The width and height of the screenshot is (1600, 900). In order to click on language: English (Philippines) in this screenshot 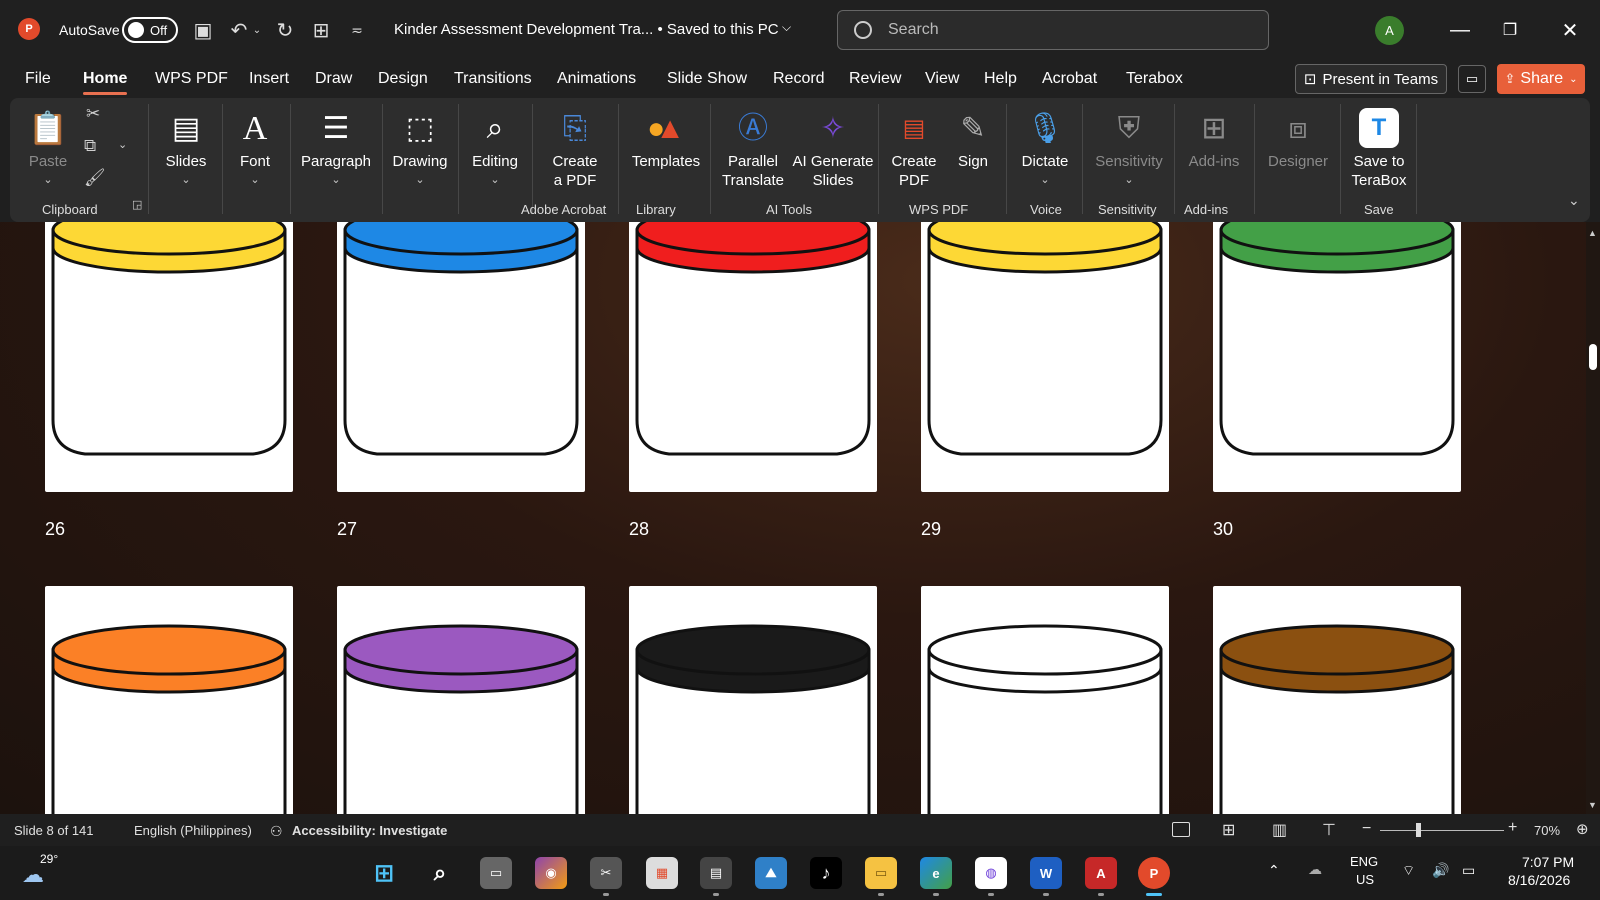, I will do `click(193, 830)`.